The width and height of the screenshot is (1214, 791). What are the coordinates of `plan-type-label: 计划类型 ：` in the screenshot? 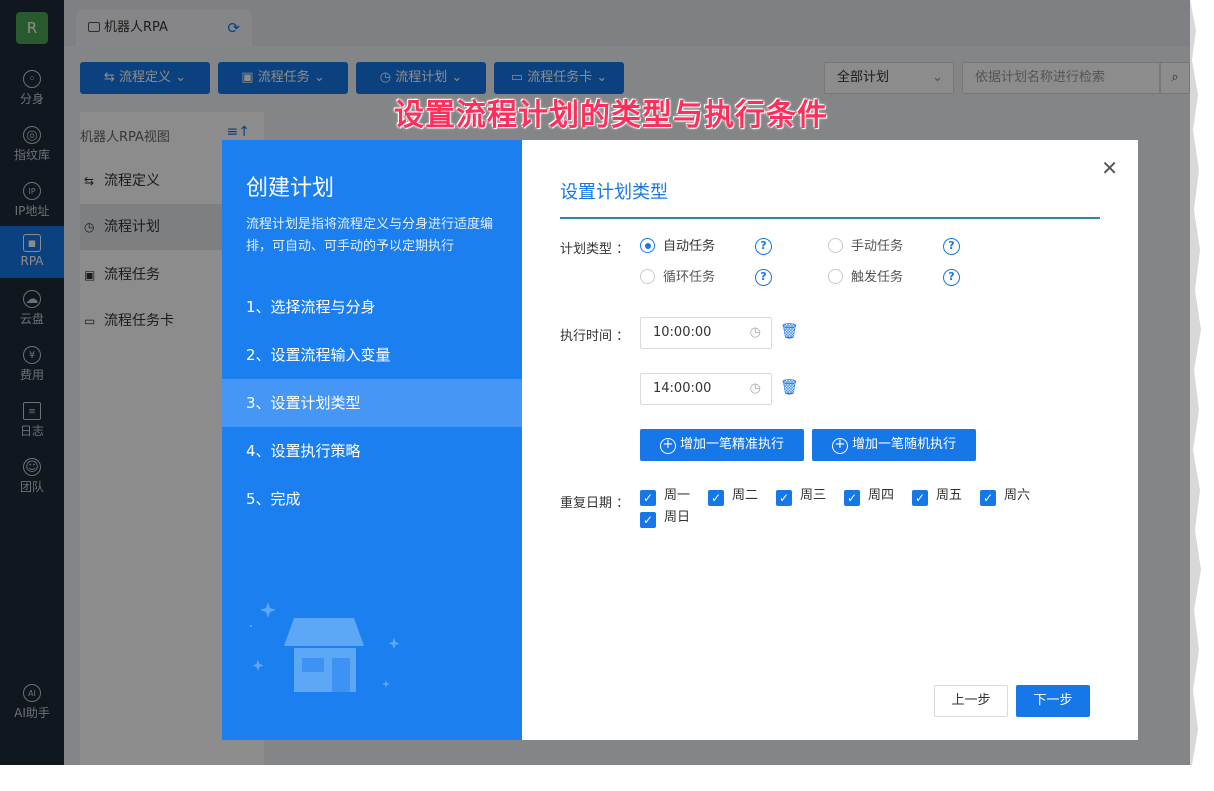 It's located at (595, 249).